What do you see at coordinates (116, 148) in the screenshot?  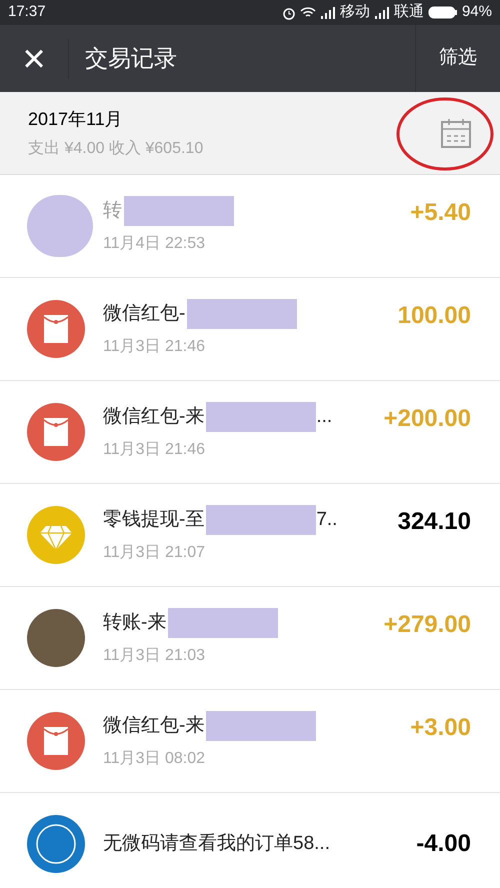 I see `month-summary: 支出 ¥4.00 收入 ¥605.10` at bounding box center [116, 148].